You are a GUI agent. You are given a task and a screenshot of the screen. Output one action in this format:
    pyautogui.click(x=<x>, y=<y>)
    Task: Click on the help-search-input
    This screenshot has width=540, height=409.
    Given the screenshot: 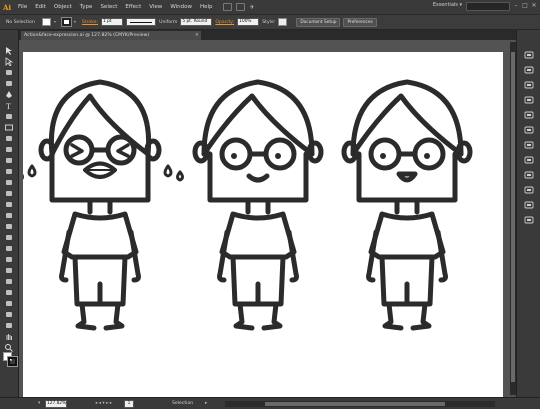 What is the action you would take?
    pyautogui.click(x=488, y=6)
    